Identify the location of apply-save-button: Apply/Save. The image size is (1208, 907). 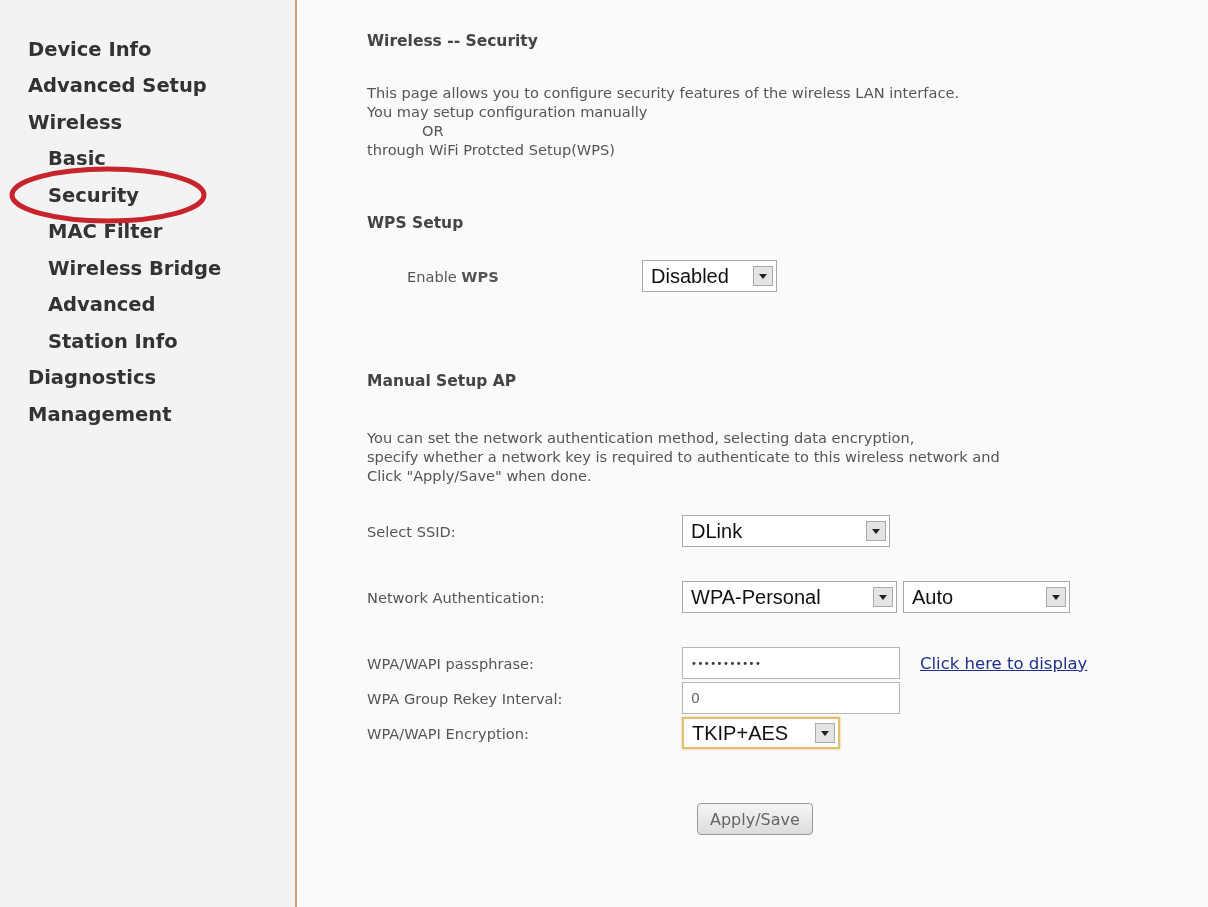
(755, 819).